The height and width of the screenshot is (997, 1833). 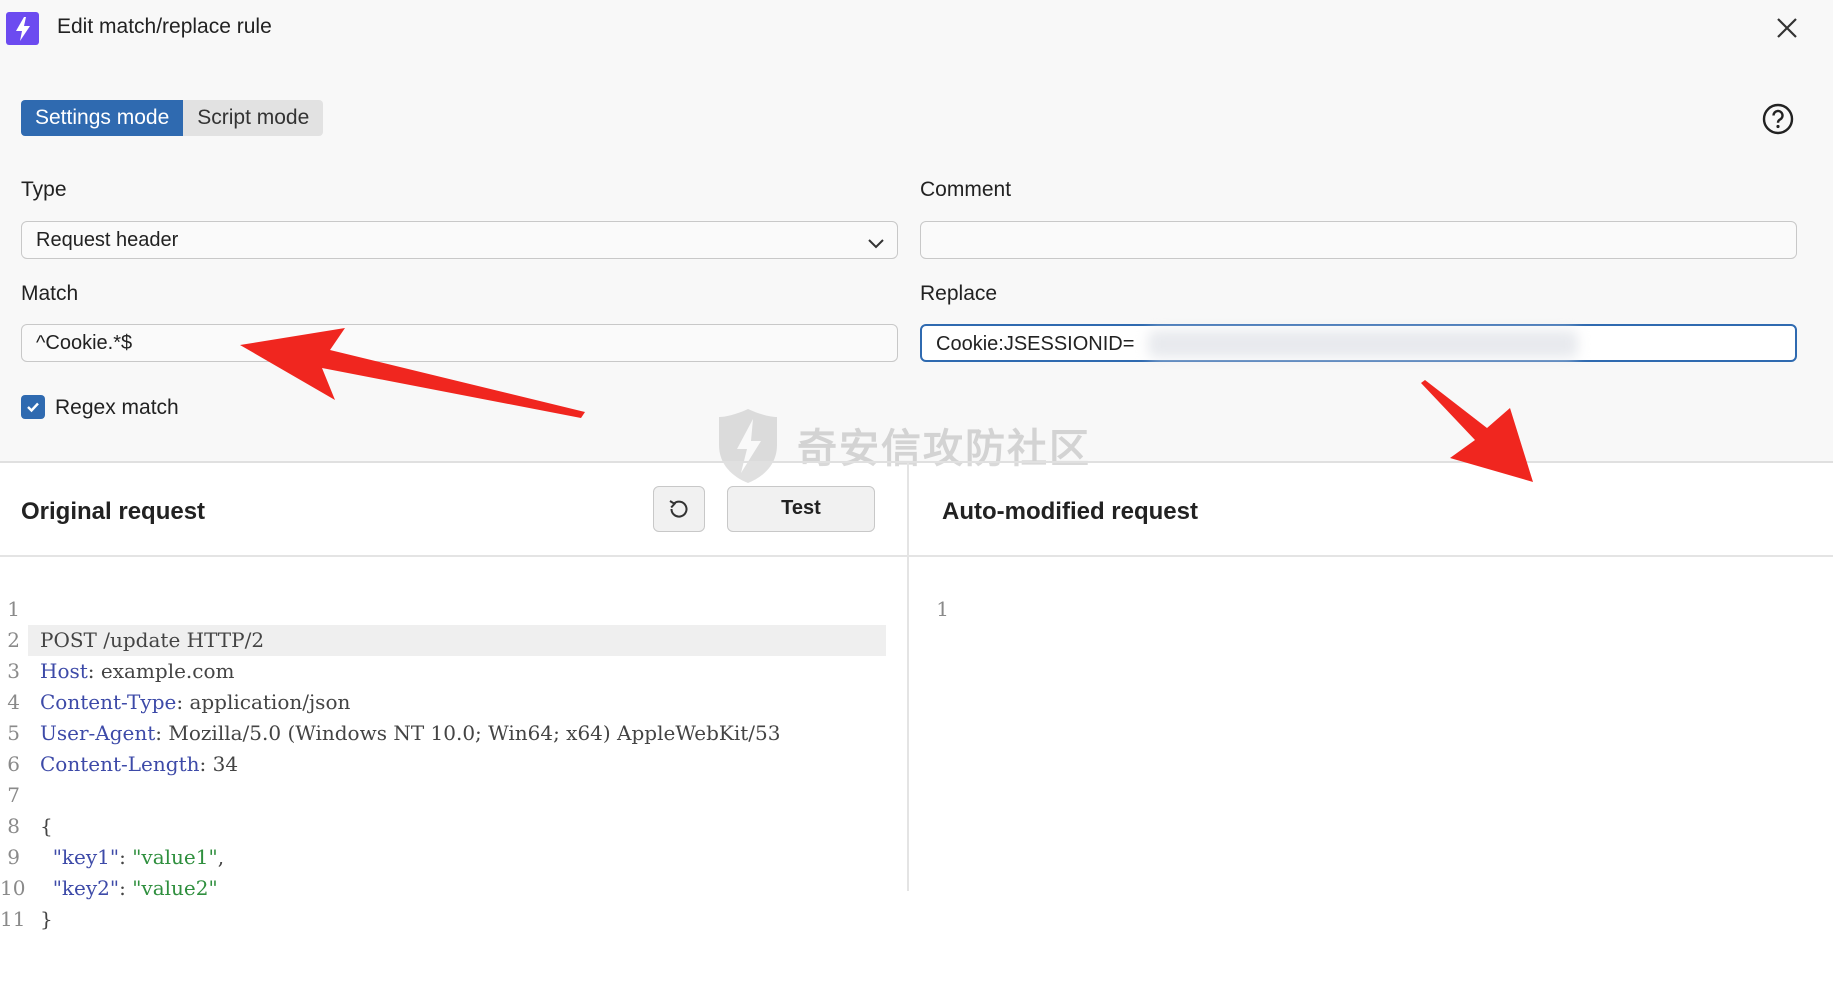 I want to click on regex-checkbox-label: Regex match, so click(x=117, y=407).